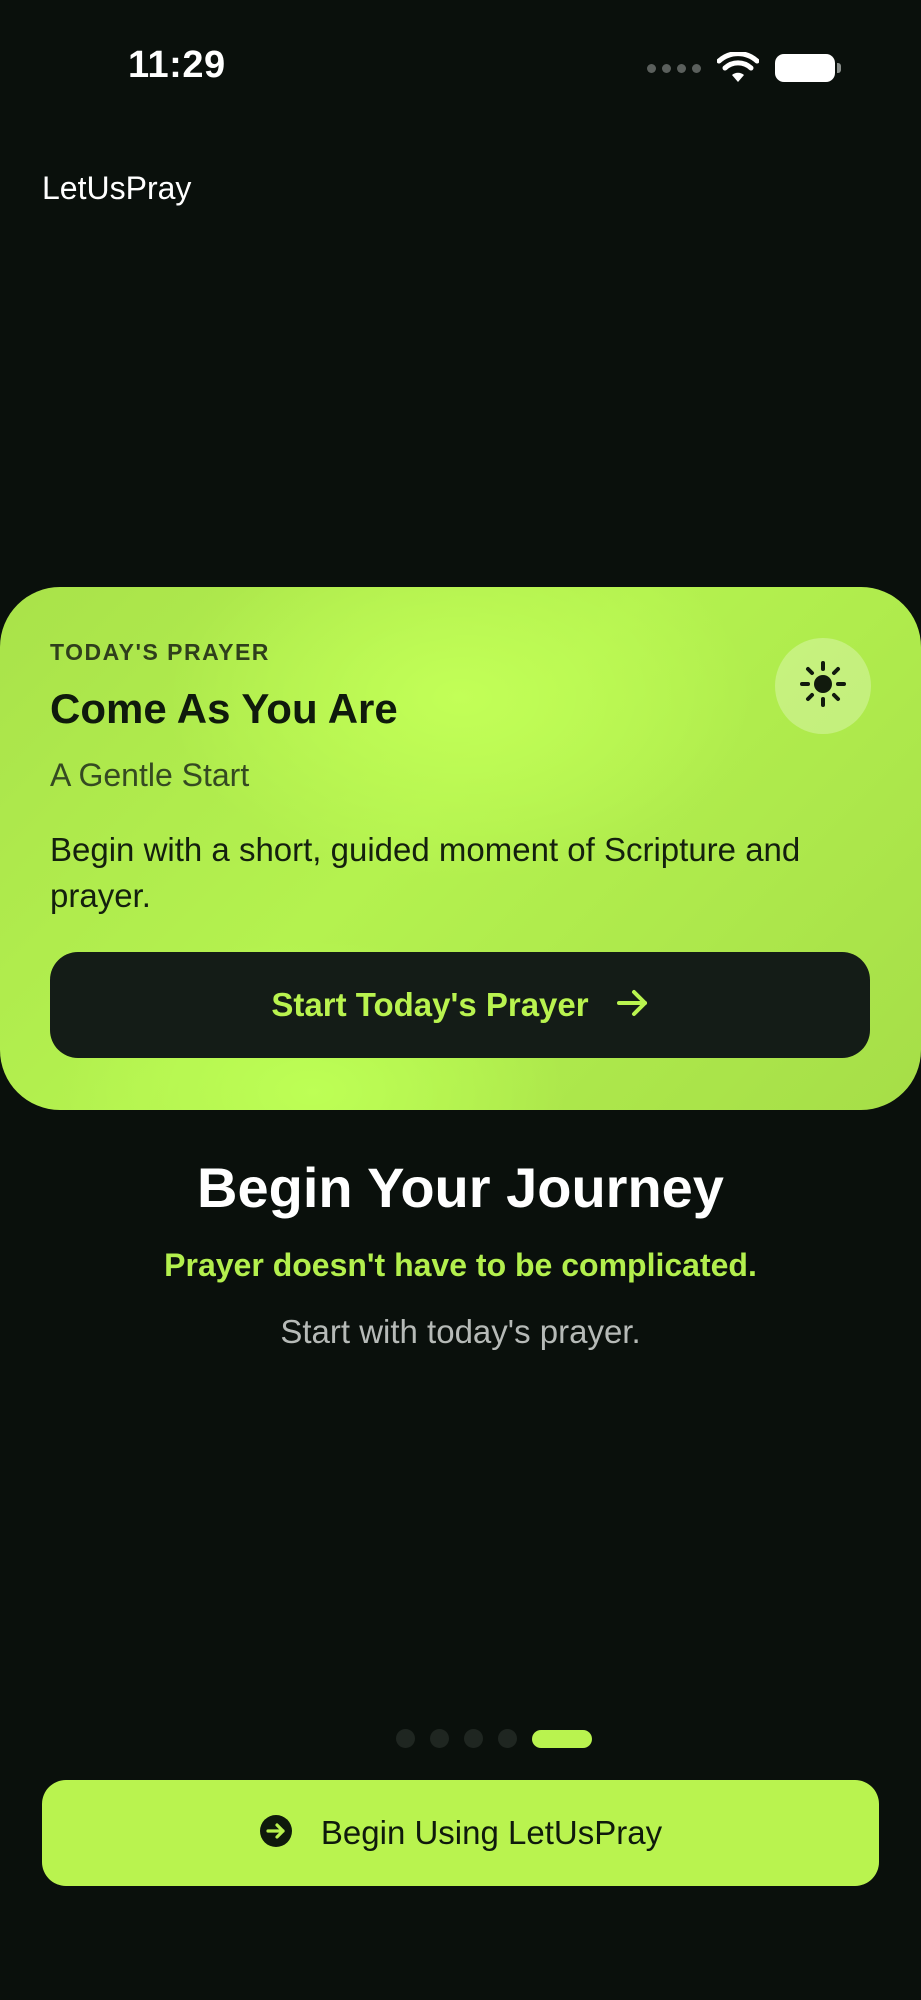 Image resolution: width=921 pixels, height=2000 pixels. What do you see at coordinates (430, 1004) in the screenshot?
I see `start-button-label: Start Today's Prayer` at bounding box center [430, 1004].